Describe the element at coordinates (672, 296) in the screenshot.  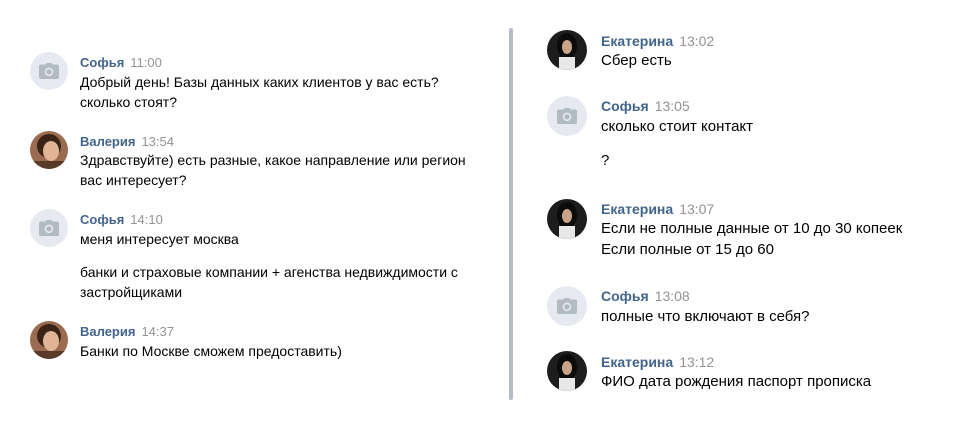
I see `message-time: 13:08` at that location.